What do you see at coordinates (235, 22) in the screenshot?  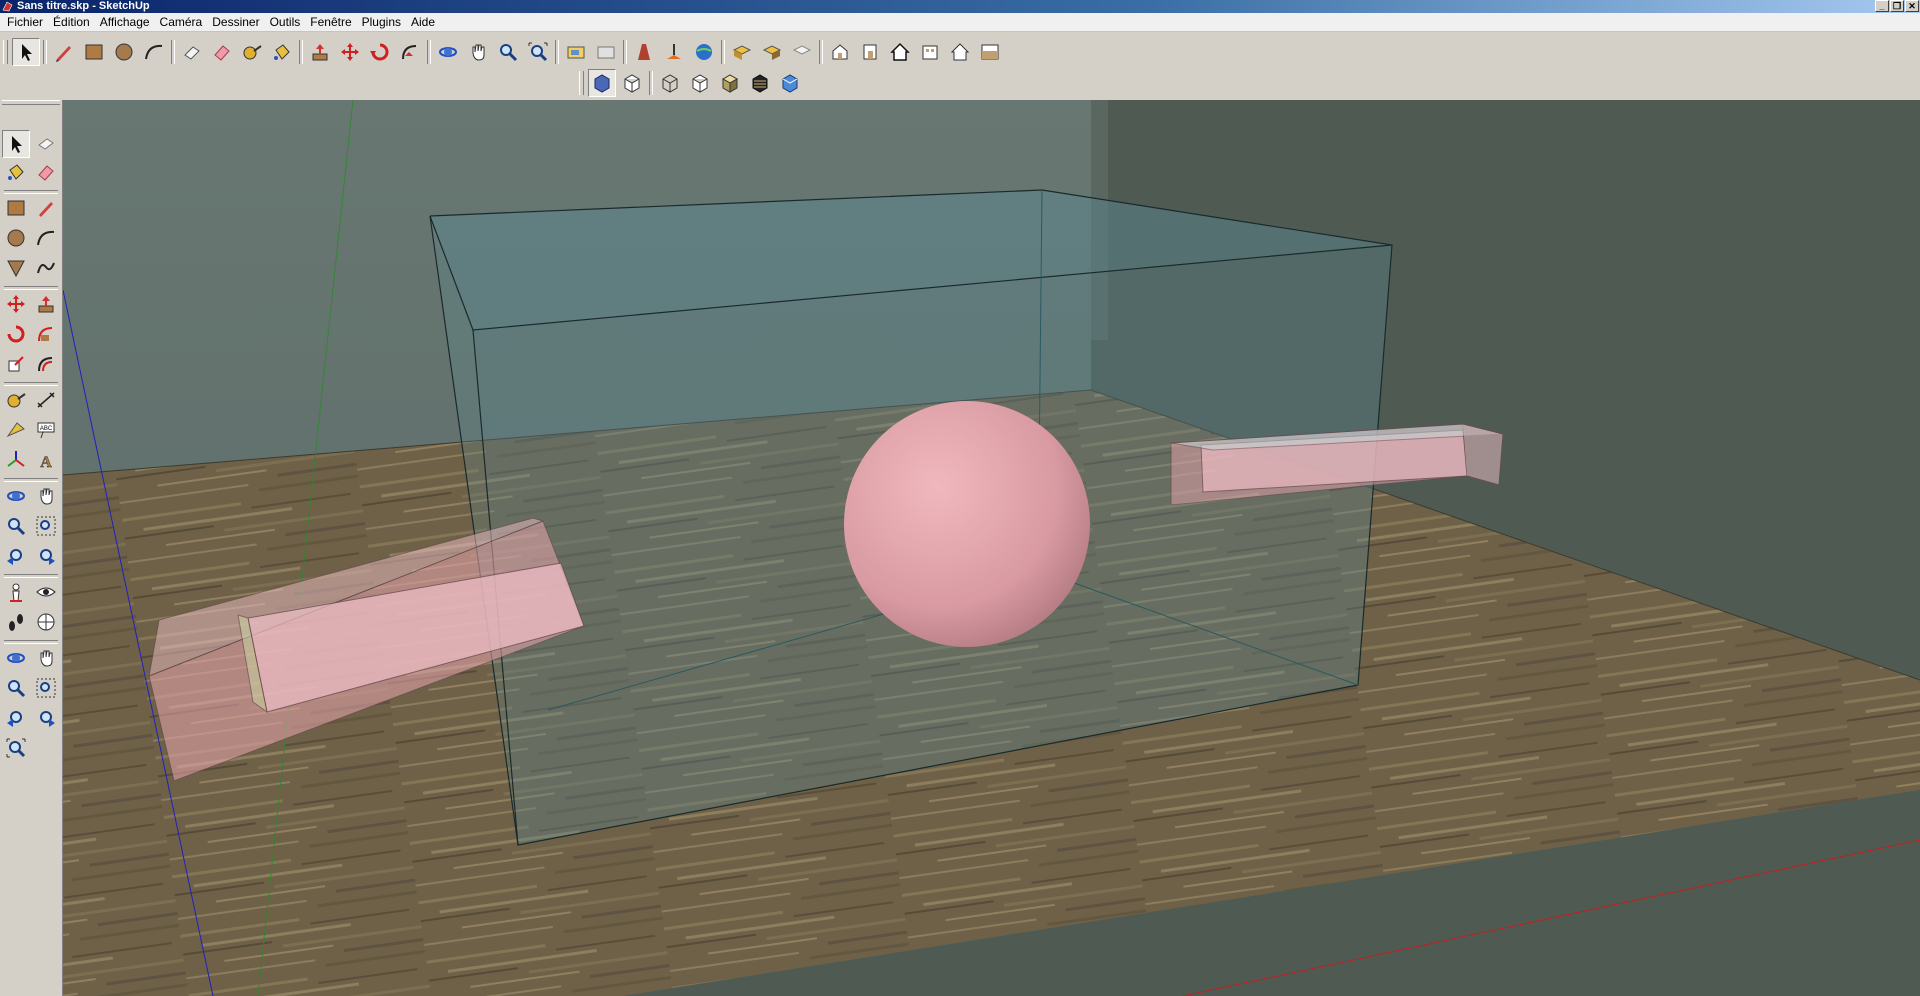 I see `menu-dessiner: Dessiner` at bounding box center [235, 22].